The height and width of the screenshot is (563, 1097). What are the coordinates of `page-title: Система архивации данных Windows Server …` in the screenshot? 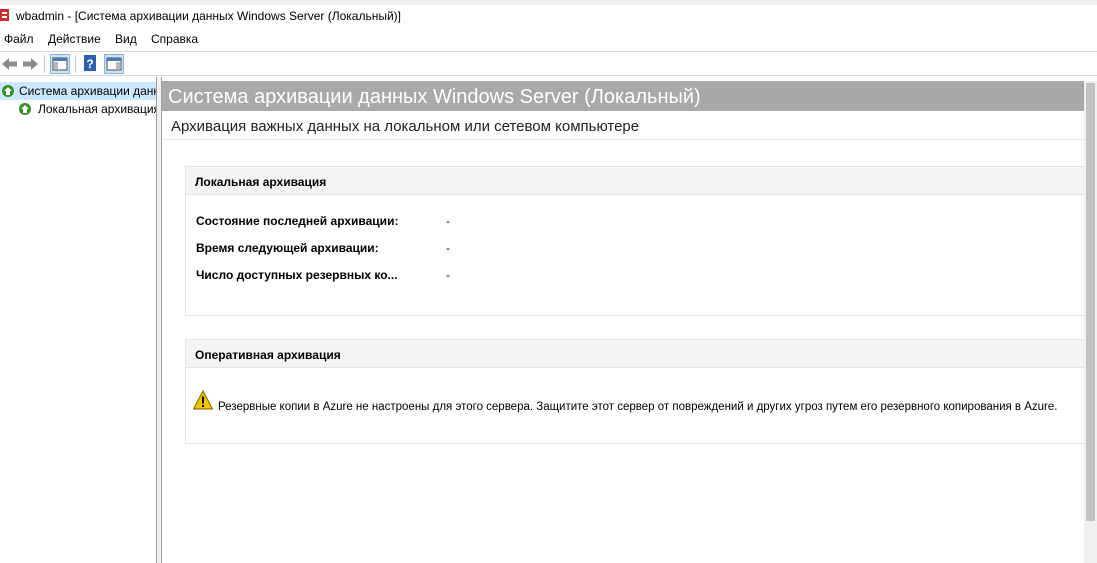 It's located at (434, 97).